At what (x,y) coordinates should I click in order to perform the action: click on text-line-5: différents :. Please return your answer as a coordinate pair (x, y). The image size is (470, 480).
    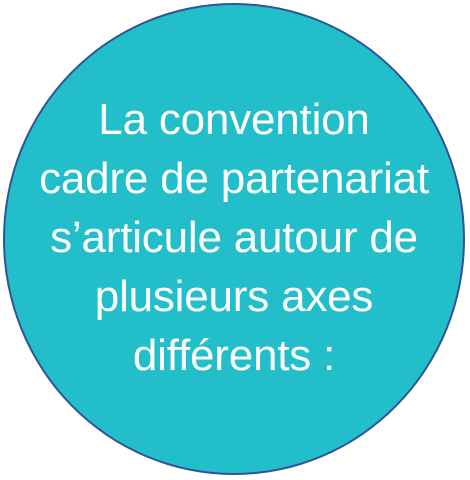
    Looking at the image, I should click on (234, 355).